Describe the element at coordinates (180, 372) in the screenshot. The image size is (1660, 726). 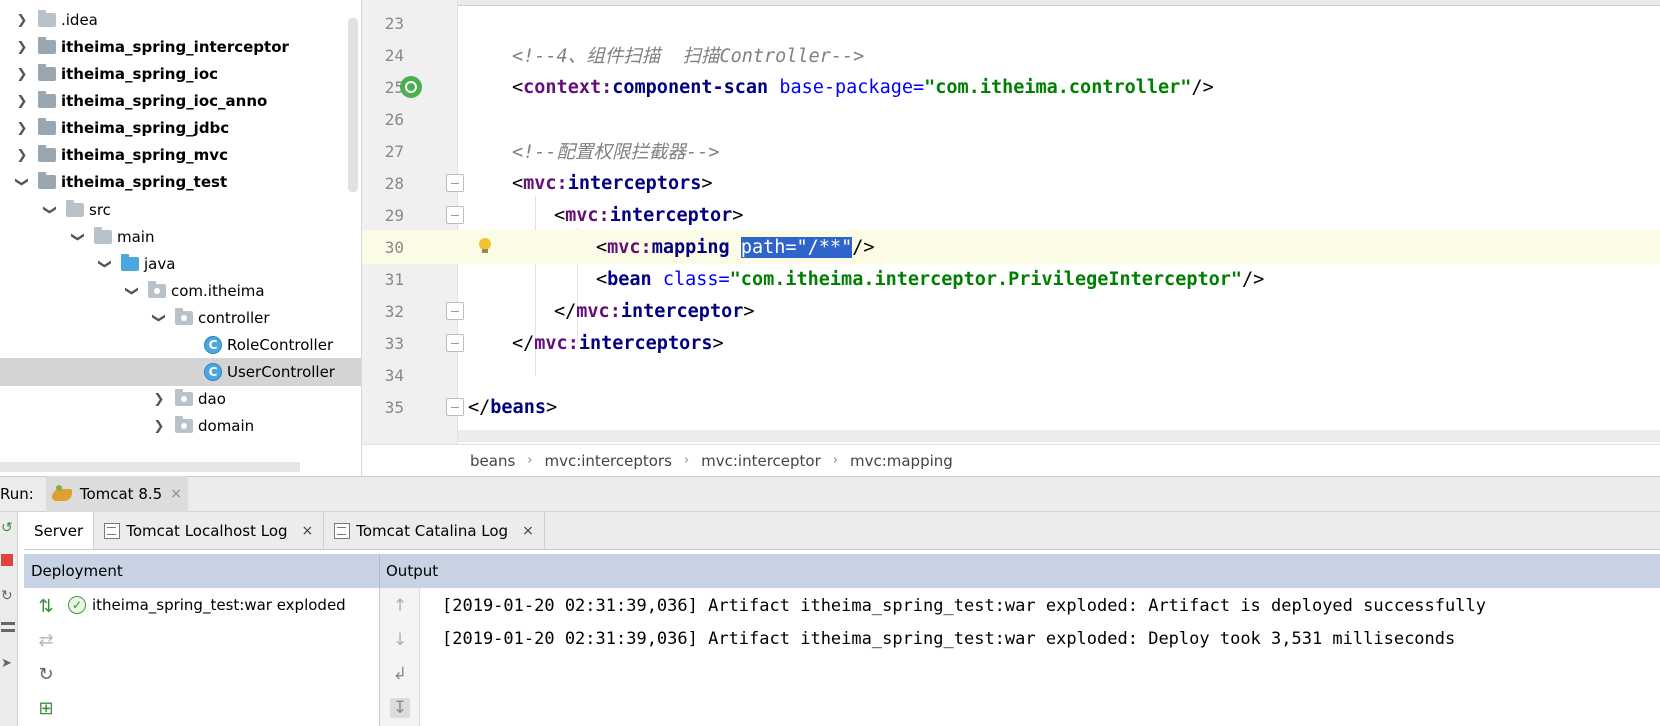
I see `tree-item-usercontroller: C UserController` at that location.